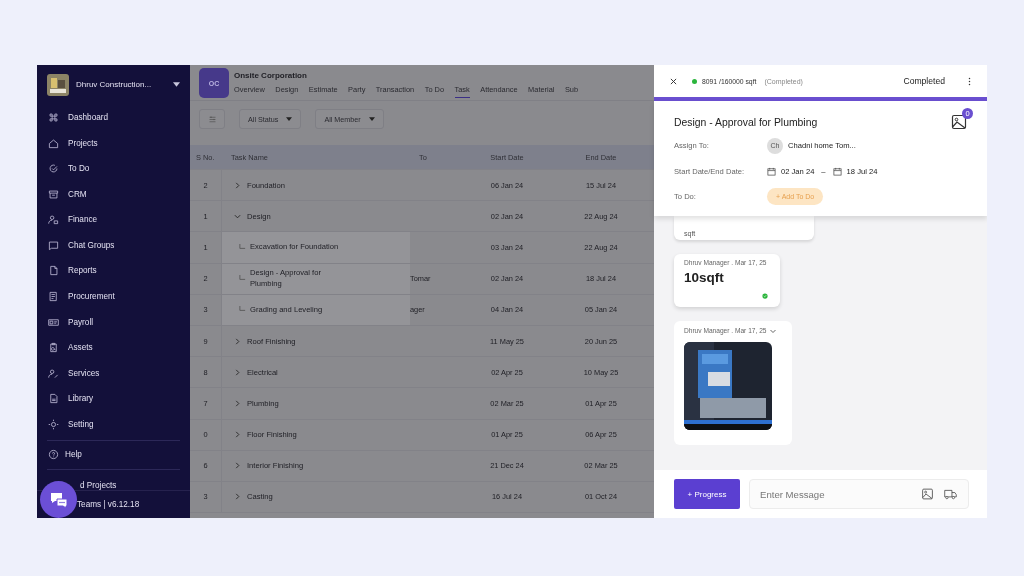 The width and height of the screenshot is (1024, 576). What do you see at coordinates (113, 220) in the screenshot?
I see `nav-item: Finance` at bounding box center [113, 220].